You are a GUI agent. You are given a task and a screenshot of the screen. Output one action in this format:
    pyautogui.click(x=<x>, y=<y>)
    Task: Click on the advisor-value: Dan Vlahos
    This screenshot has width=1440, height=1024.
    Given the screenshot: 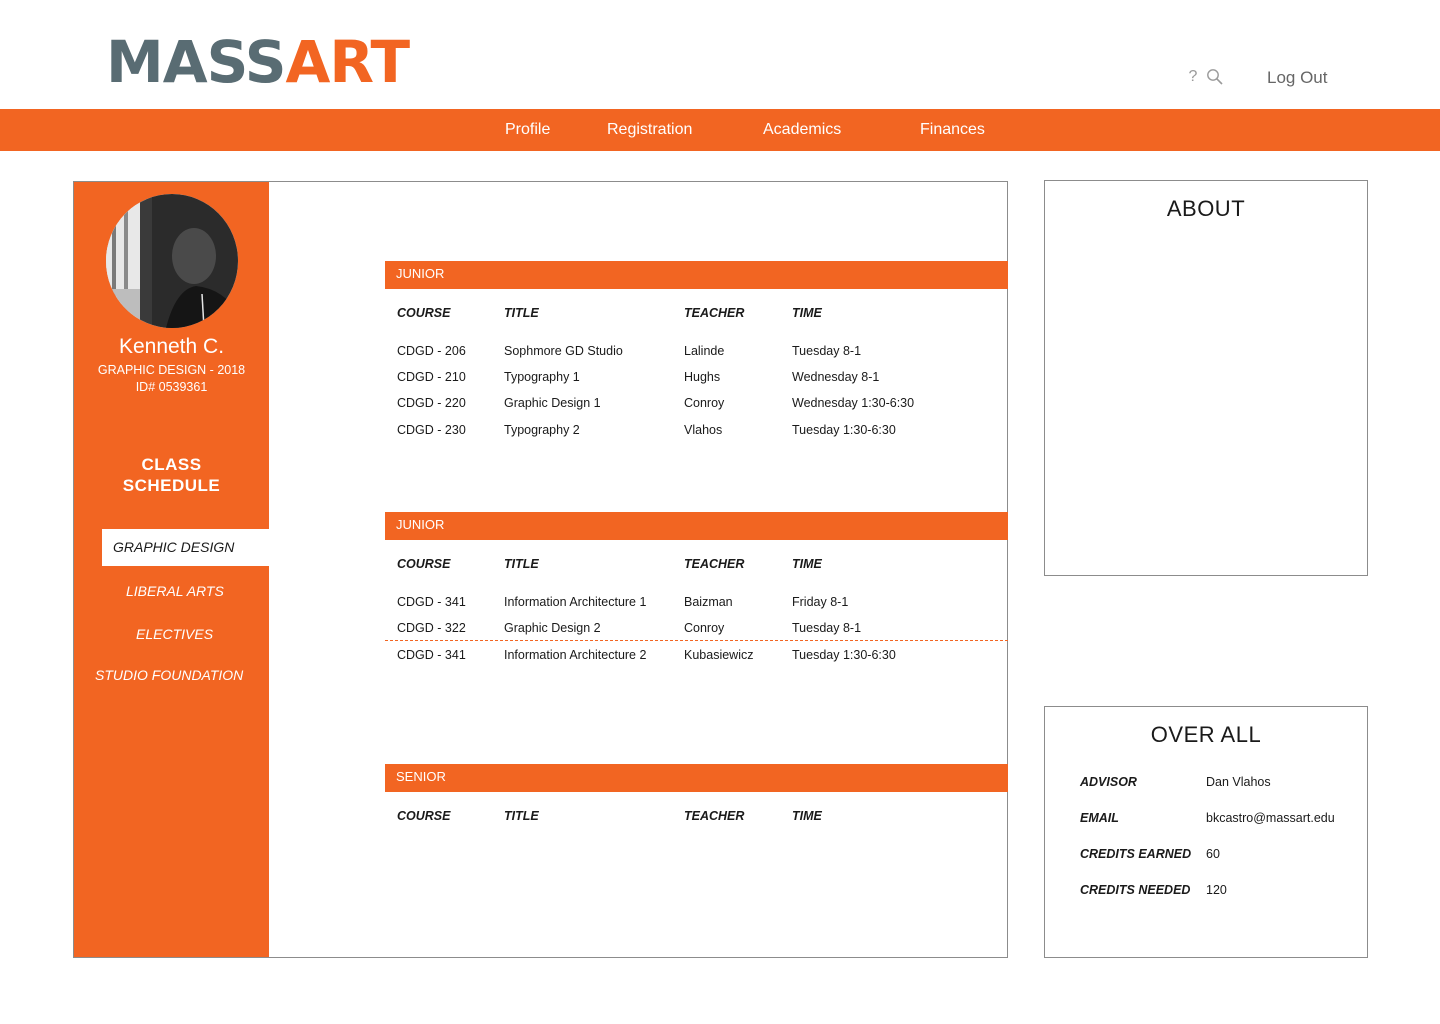 What is the action you would take?
    pyautogui.click(x=1238, y=782)
    